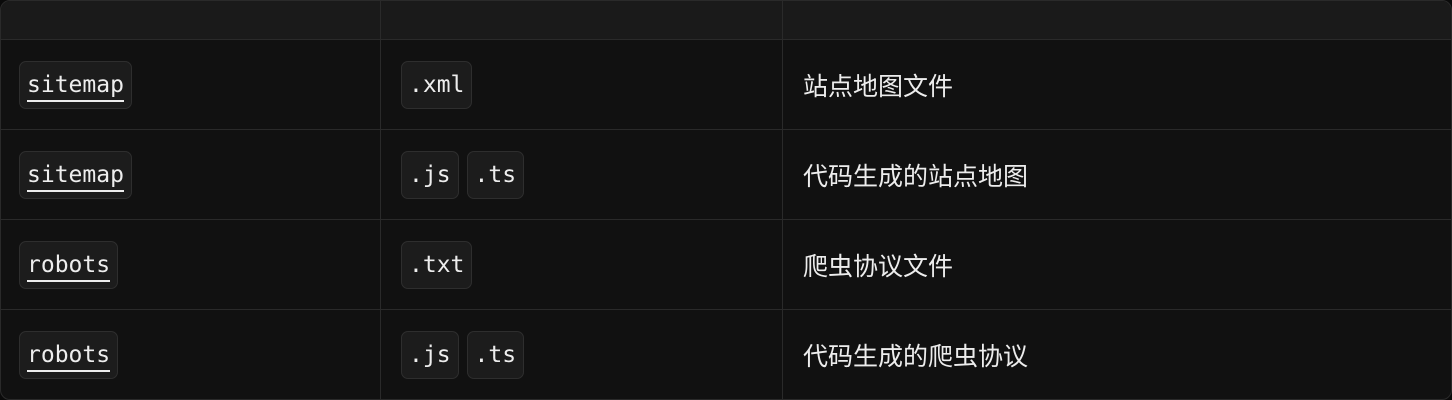 This screenshot has height=400, width=1452. What do you see at coordinates (1117, 174) in the screenshot?
I see `description-cell: 代码生成的站点地图` at bounding box center [1117, 174].